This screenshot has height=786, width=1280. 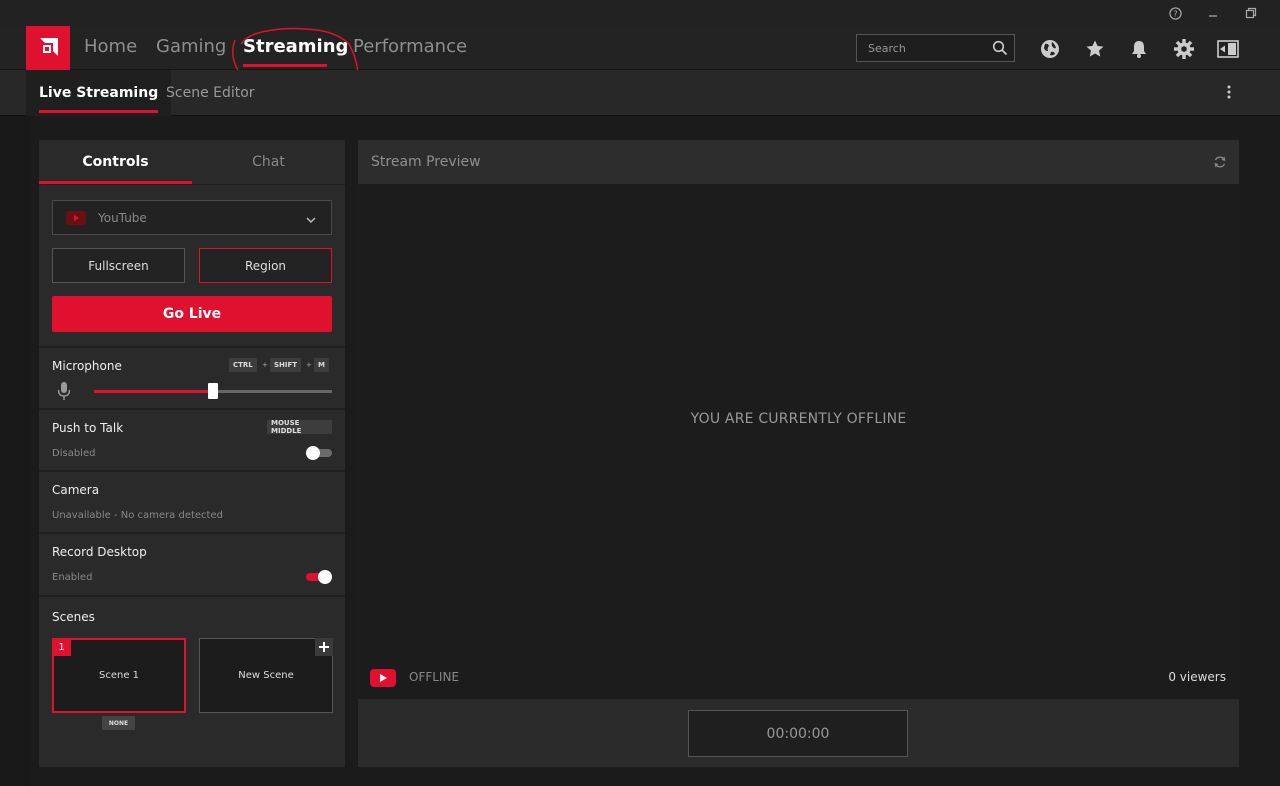 What do you see at coordinates (99, 111) in the screenshot?
I see `tab-active-underline` at bounding box center [99, 111].